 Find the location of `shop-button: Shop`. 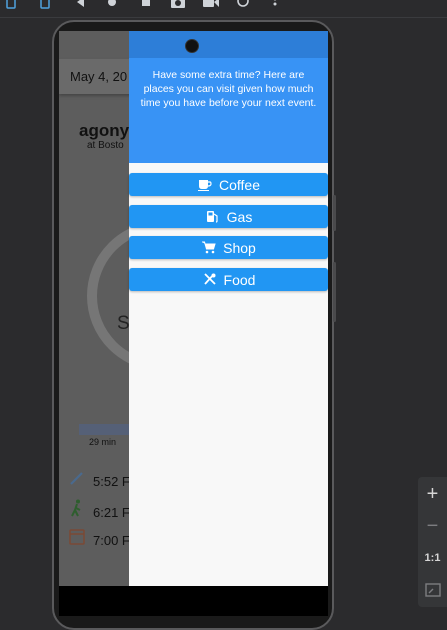

shop-button: Shop is located at coordinates (228, 247).